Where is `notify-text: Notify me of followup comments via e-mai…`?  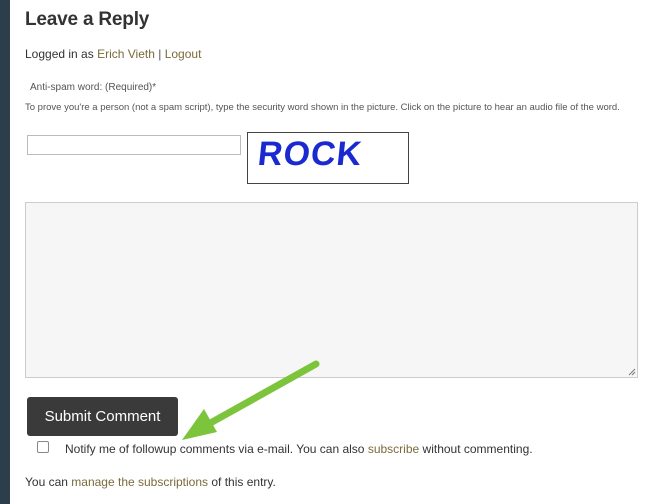
notify-text: Notify me of followup comments via e-mai… is located at coordinates (299, 449).